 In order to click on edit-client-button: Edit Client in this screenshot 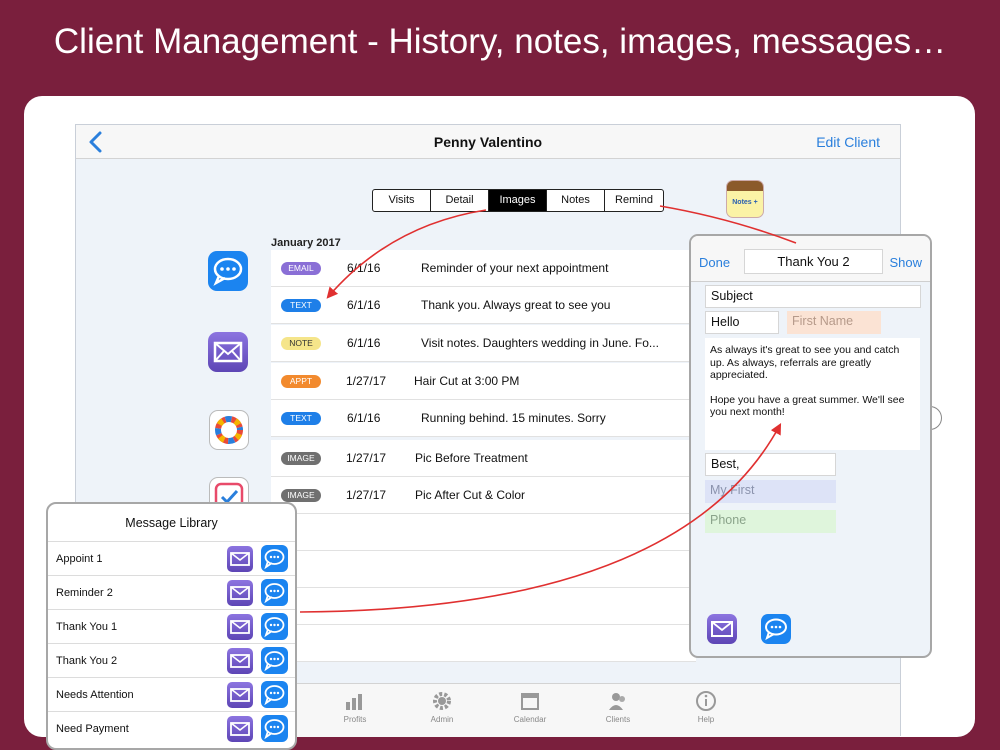, I will do `click(848, 142)`.